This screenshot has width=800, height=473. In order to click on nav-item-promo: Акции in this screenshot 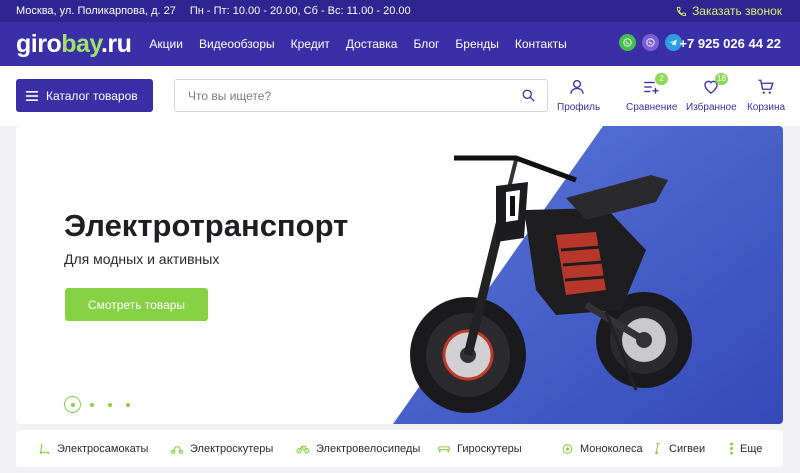, I will do `click(166, 44)`.